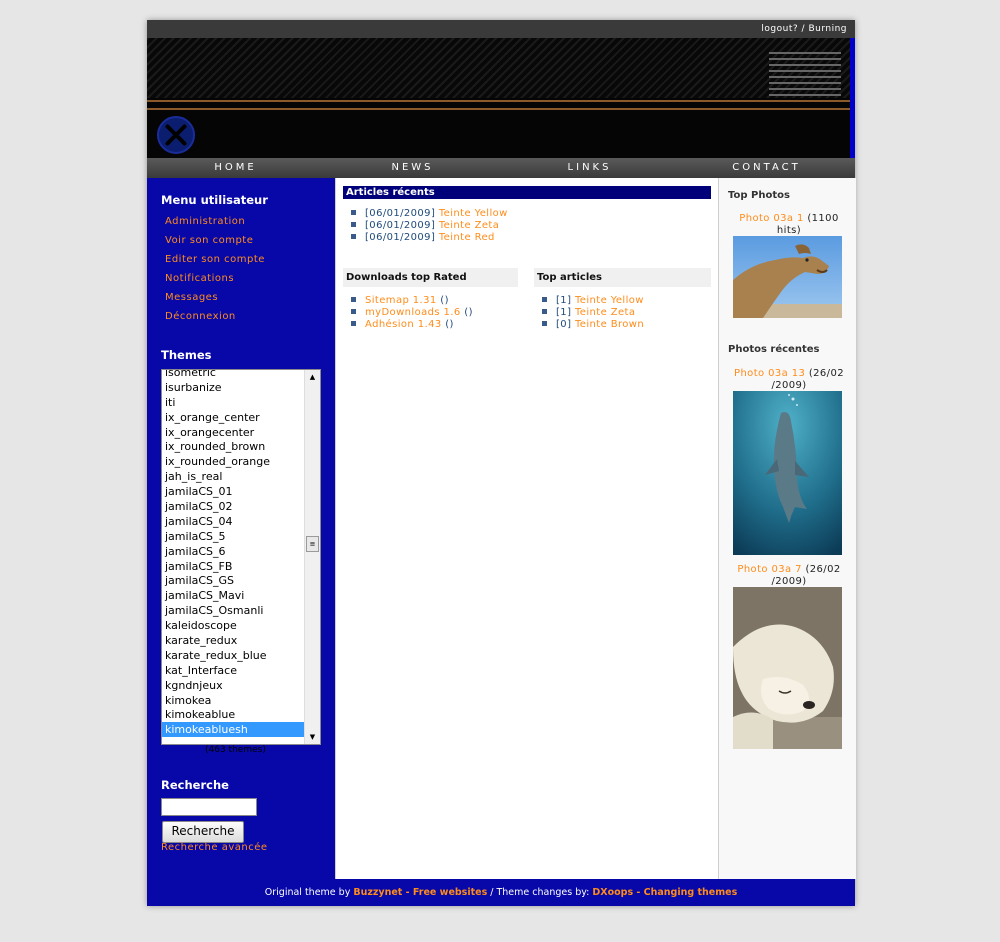  I want to click on theme-option: jamilaCS_FB, so click(233, 566).